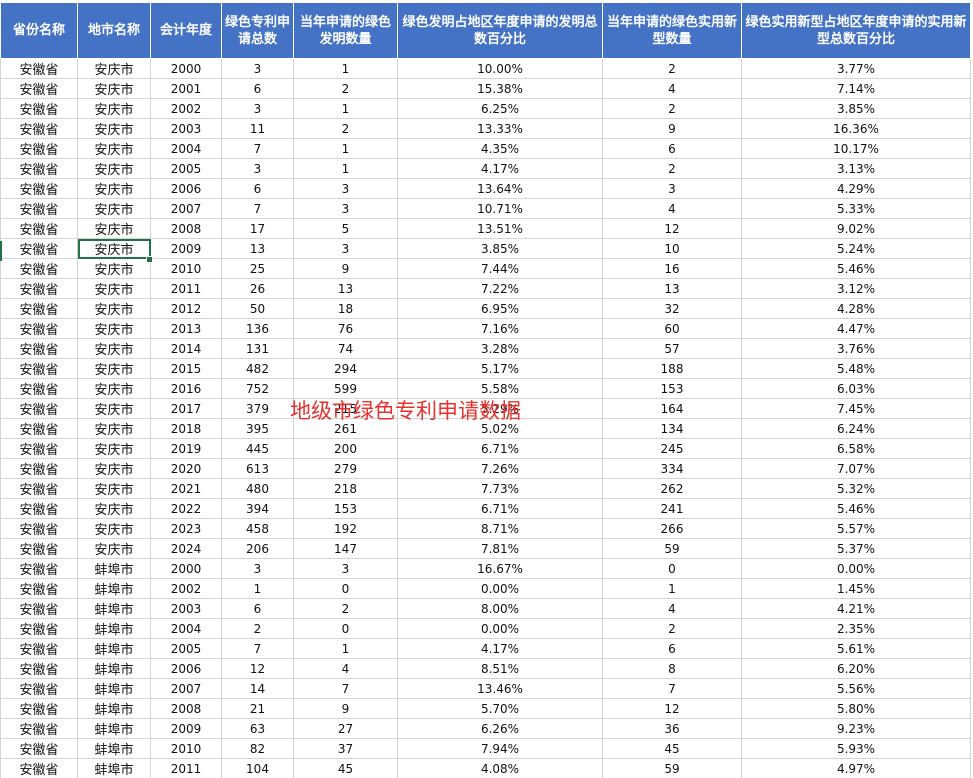  I want to click on selected-cell: 安庆市, so click(114, 248).